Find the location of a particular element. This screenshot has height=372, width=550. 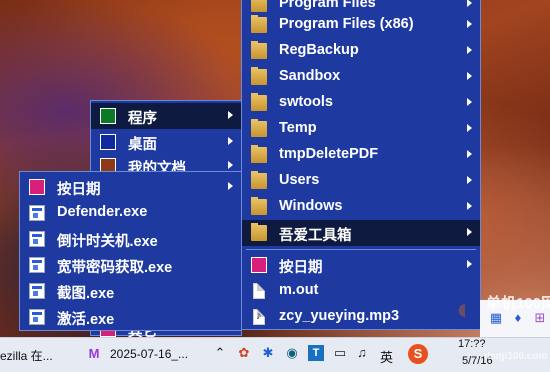

menu-item-desktop: 桌面 is located at coordinates (166, 142).